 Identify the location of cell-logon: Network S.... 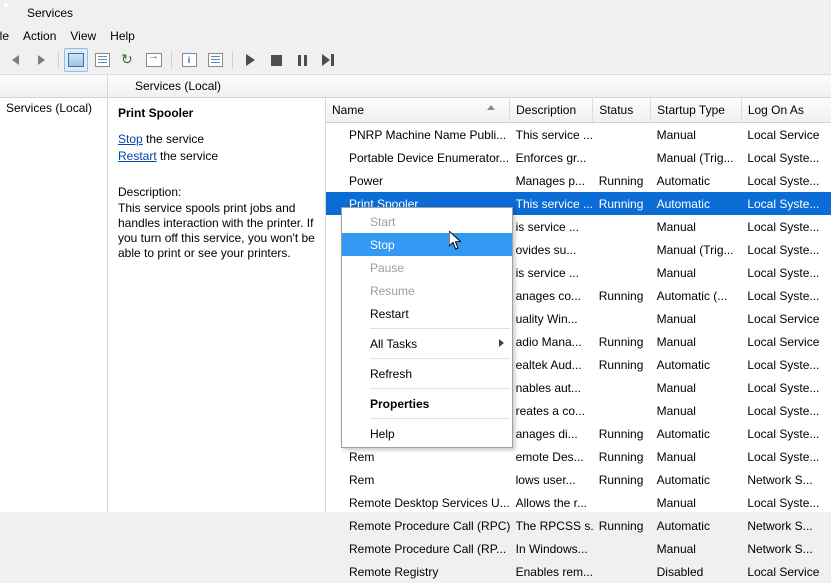
(786, 479).